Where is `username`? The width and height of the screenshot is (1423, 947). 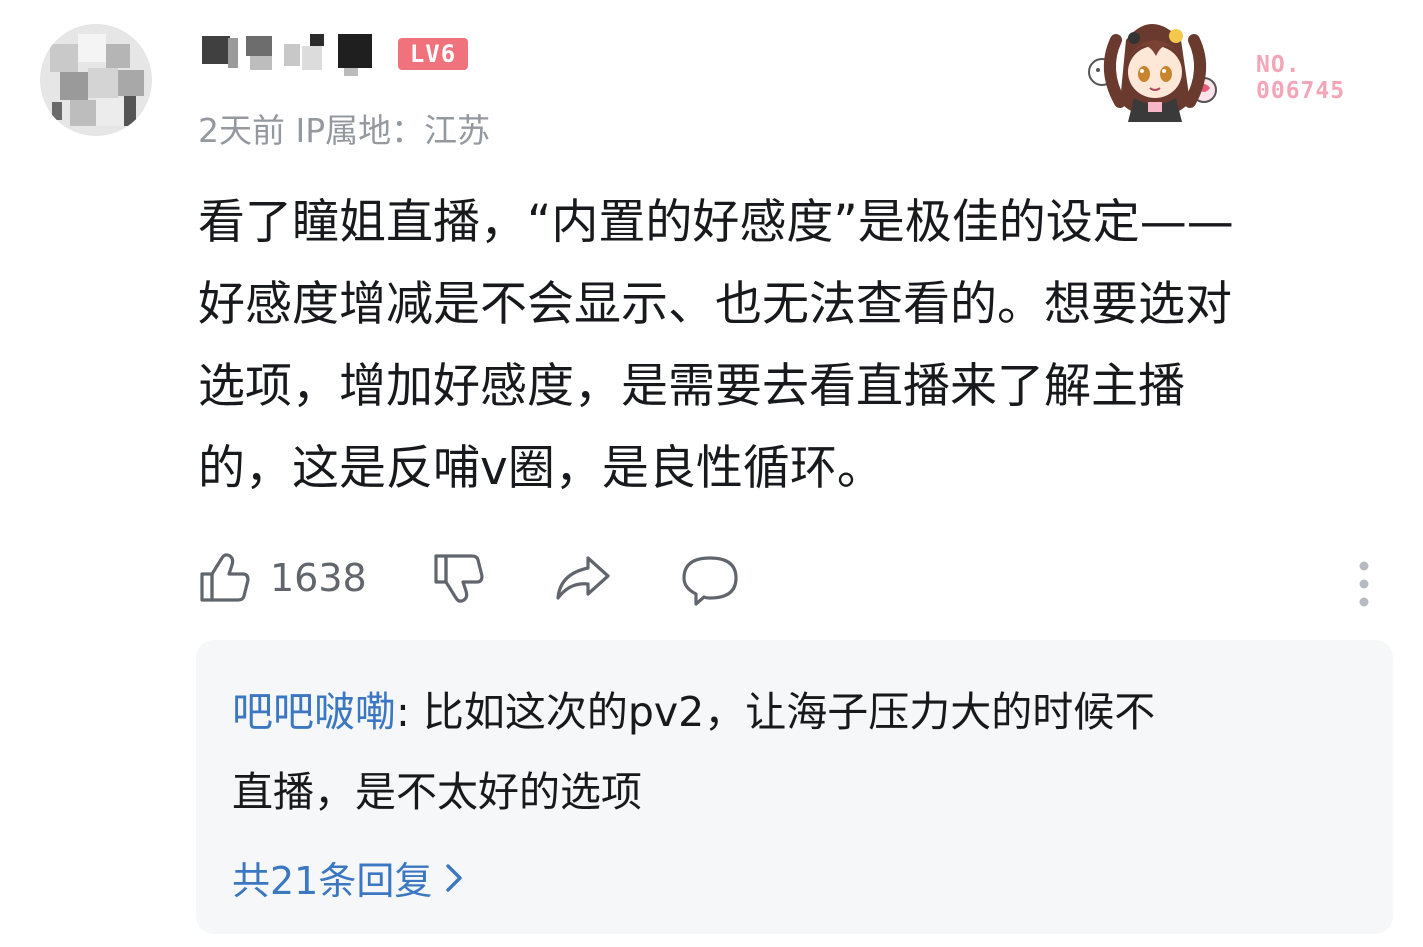 username is located at coordinates (290, 54).